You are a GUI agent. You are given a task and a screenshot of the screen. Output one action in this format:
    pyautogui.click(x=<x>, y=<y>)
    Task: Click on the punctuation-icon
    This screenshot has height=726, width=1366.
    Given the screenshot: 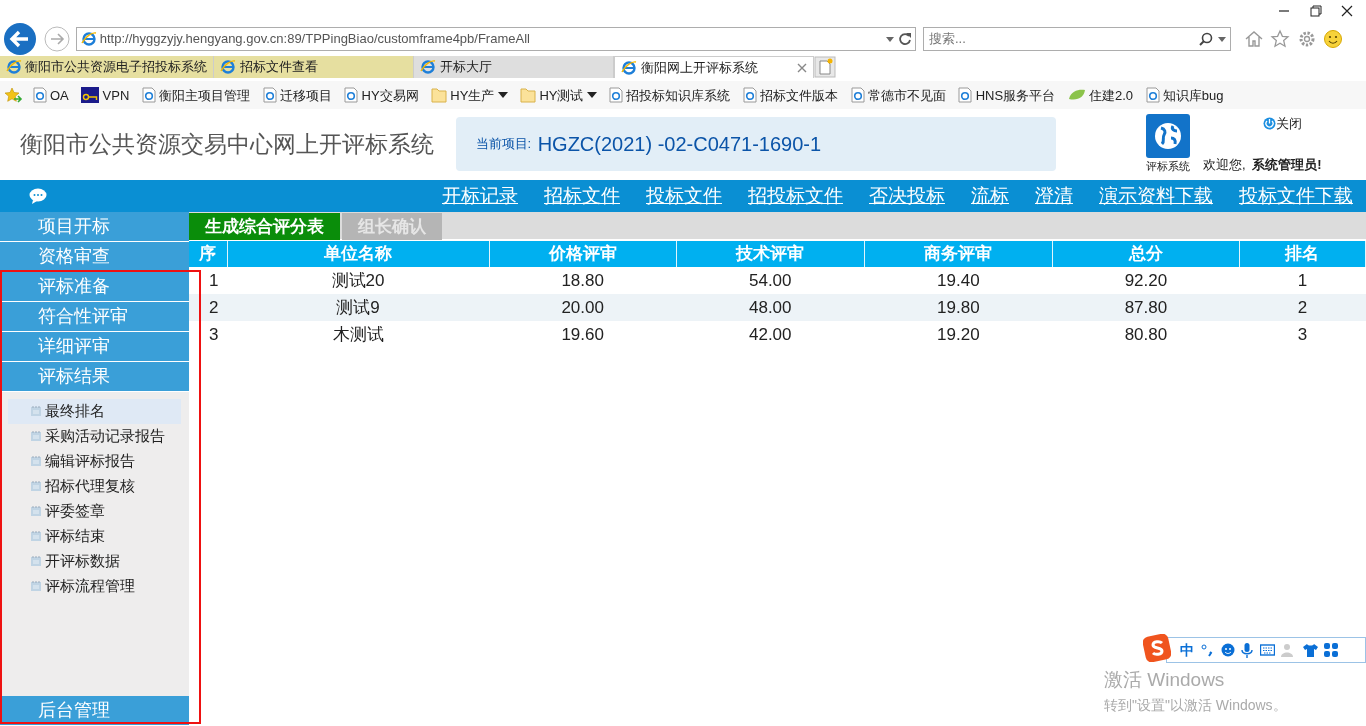 What is the action you would take?
    pyautogui.click(x=1207, y=650)
    